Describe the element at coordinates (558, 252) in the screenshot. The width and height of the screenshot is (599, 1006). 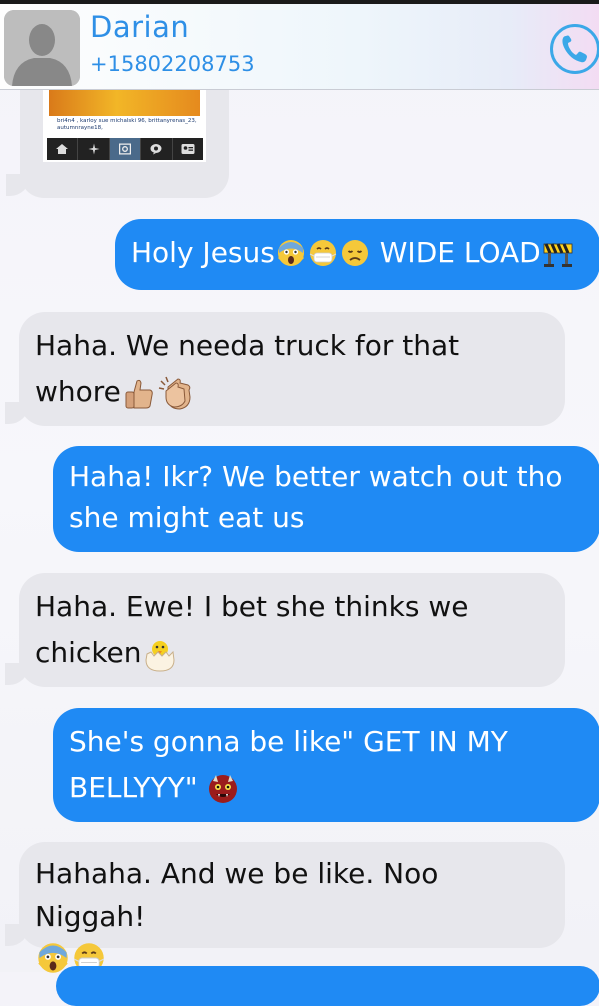
I see `construction-icon` at that location.